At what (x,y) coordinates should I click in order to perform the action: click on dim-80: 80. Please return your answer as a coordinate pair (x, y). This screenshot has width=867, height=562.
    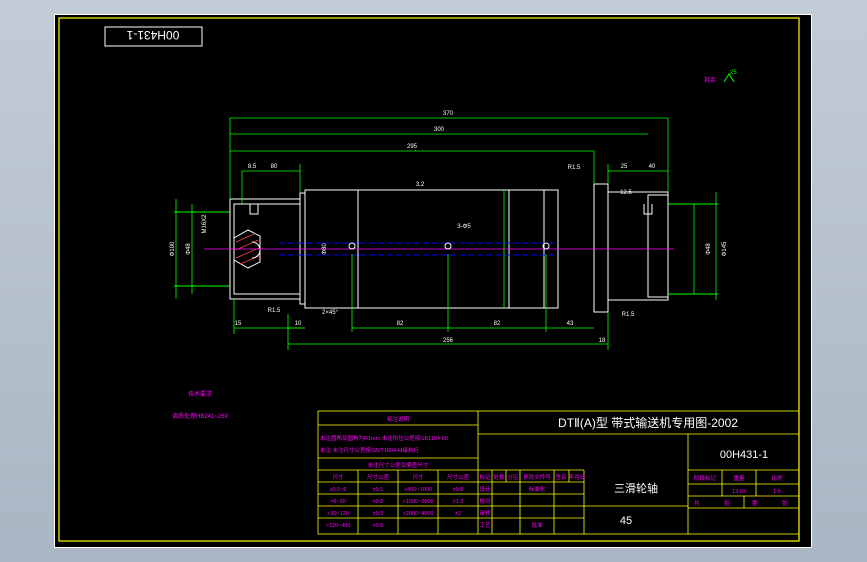
    Looking at the image, I should click on (274, 167).